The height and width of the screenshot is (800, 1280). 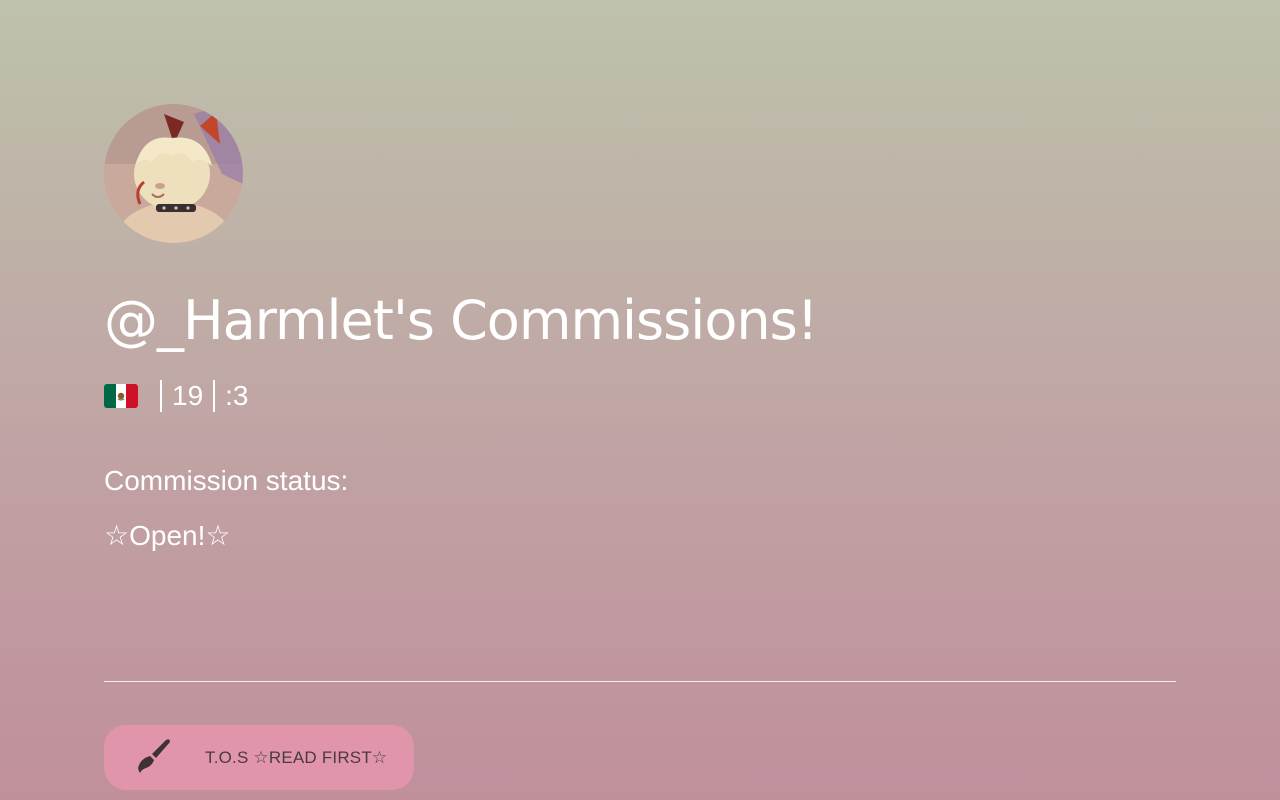 What do you see at coordinates (640, 396) in the screenshot?
I see `profile-subline: 19 :3` at bounding box center [640, 396].